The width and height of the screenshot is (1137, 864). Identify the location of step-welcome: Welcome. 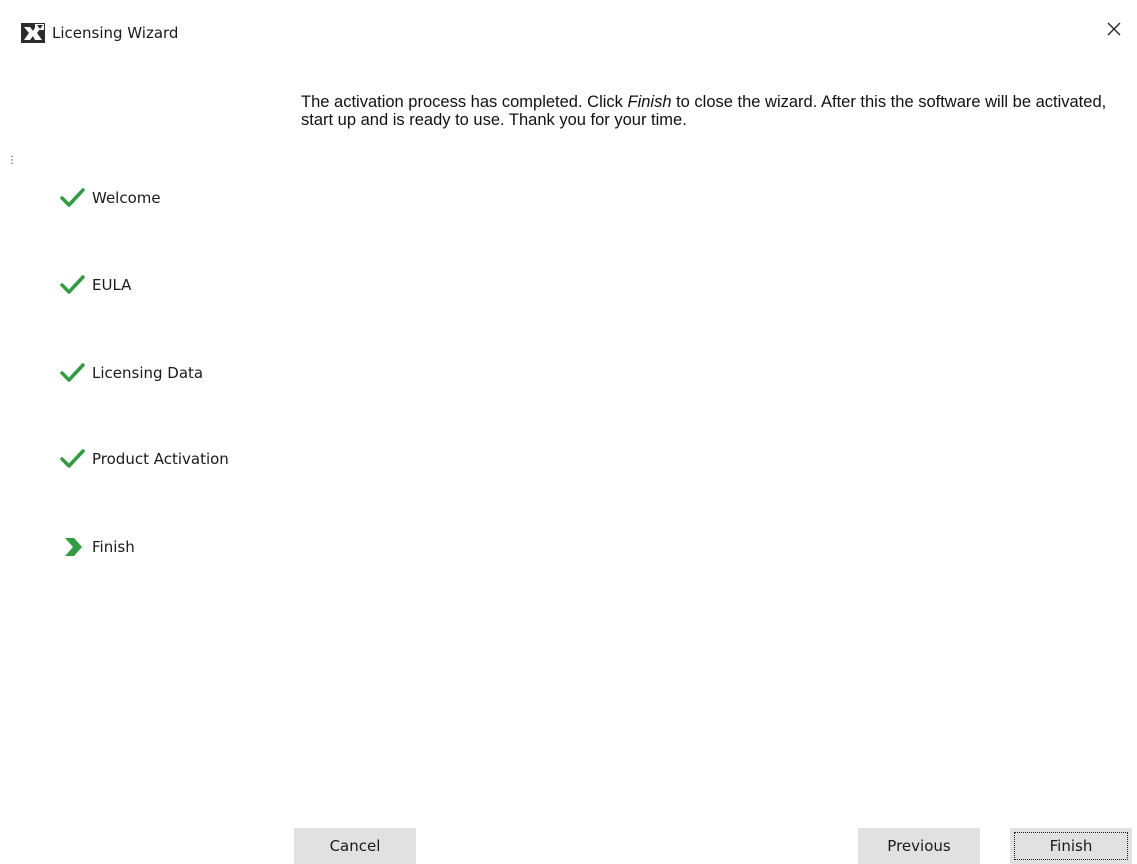
(110, 198).